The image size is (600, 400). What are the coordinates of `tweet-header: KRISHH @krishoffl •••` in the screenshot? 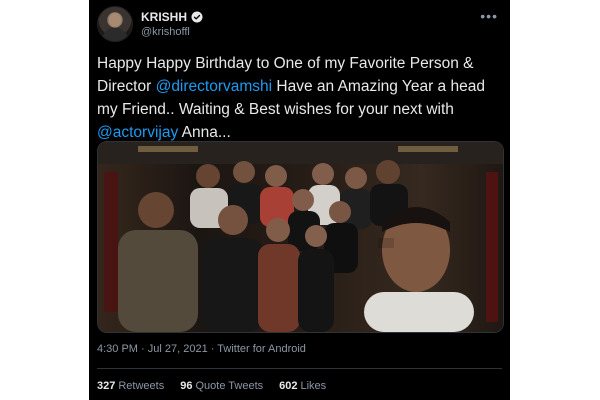 It's located at (299, 24).